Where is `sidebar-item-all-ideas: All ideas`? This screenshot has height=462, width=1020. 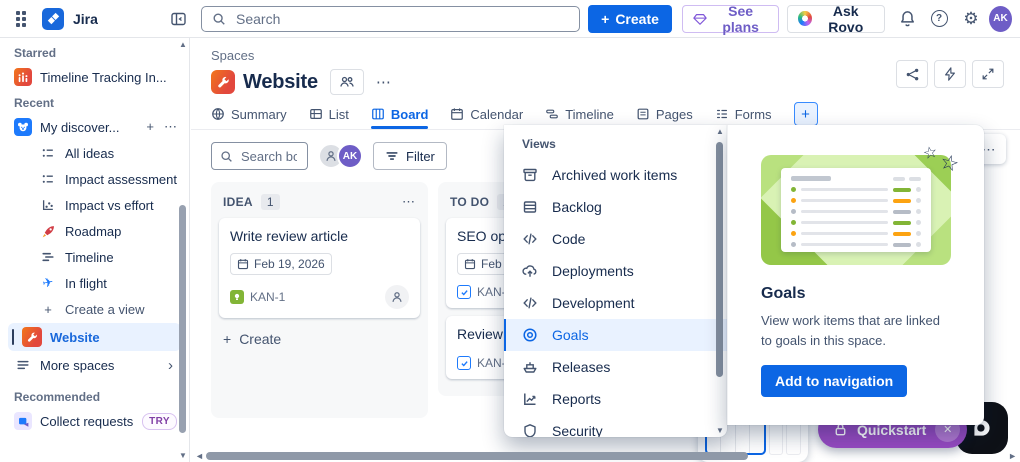 sidebar-item-all-ideas: All ideas is located at coordinates (94, 153).